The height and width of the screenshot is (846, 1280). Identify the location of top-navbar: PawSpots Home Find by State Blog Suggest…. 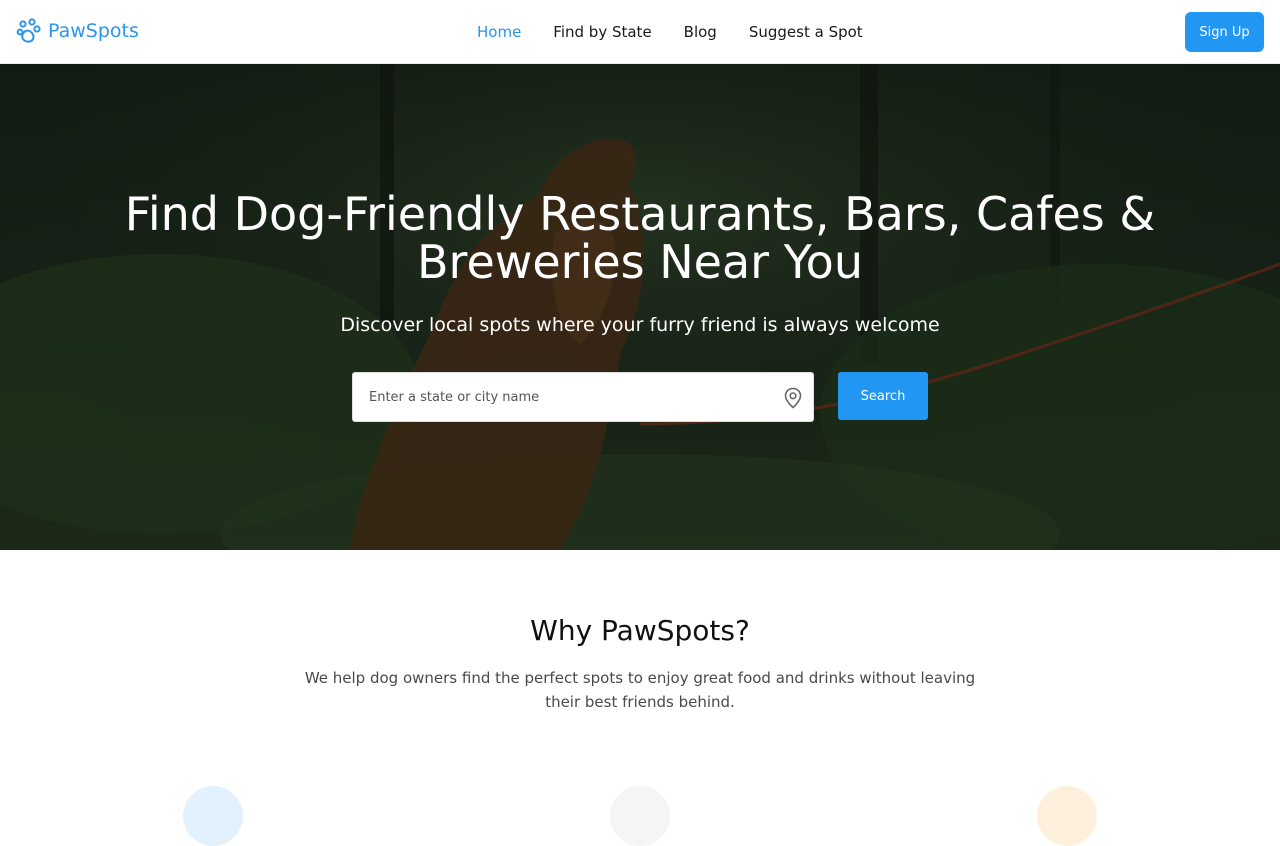
(640, 32).